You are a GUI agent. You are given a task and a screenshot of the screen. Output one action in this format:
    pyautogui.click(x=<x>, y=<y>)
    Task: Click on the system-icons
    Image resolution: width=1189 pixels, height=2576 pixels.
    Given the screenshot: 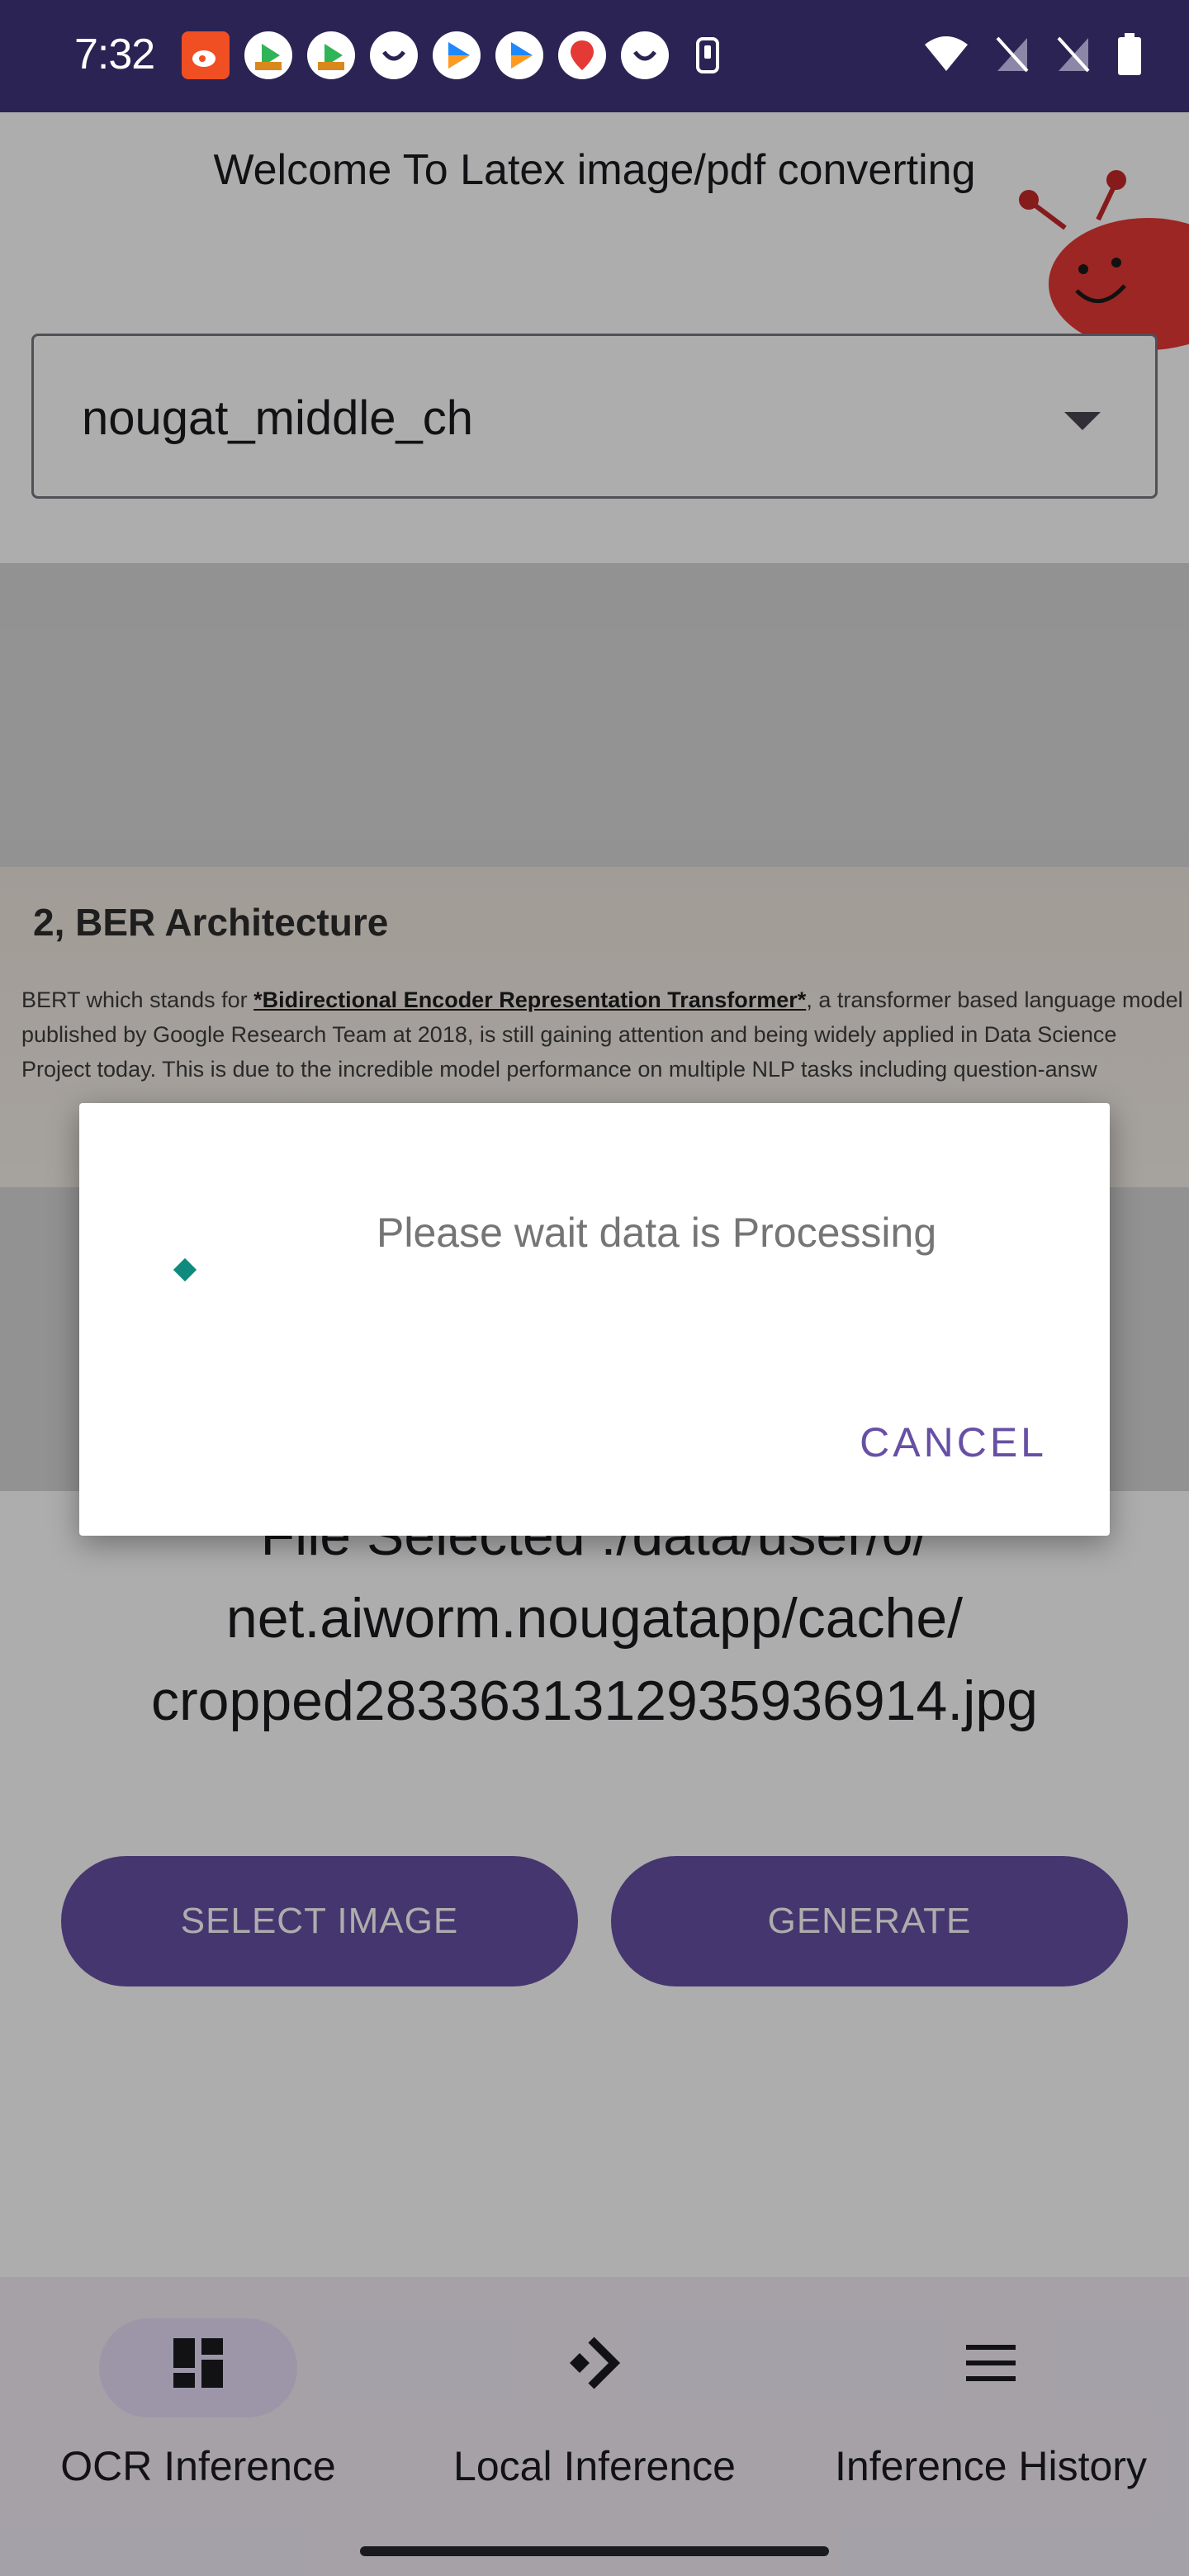 What is the action you would take?
    pyautogui.click(x=1033, y=54)
    